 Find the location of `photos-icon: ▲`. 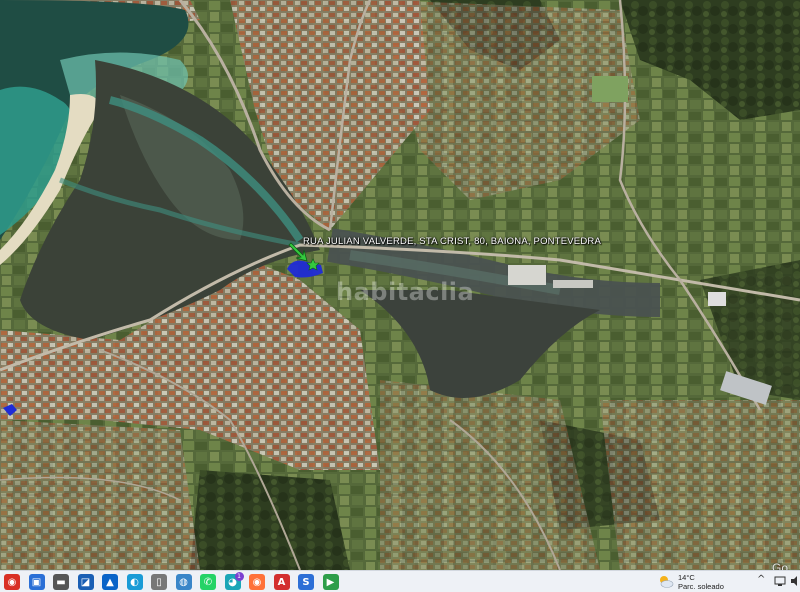

photos-icon: ▲ is located at coordinates (110, 582).